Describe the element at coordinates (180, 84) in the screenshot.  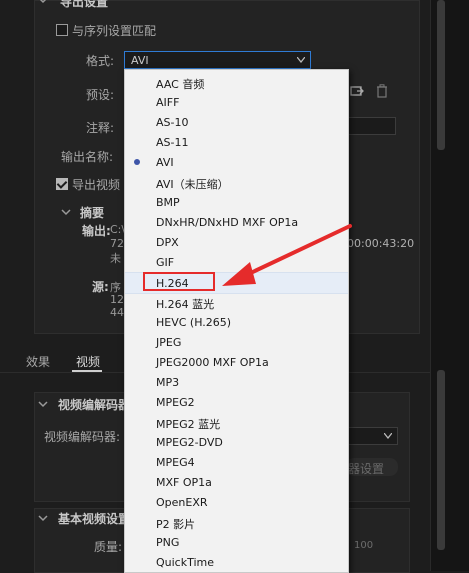
I see `format-option-label: AAC 音频` at that location.